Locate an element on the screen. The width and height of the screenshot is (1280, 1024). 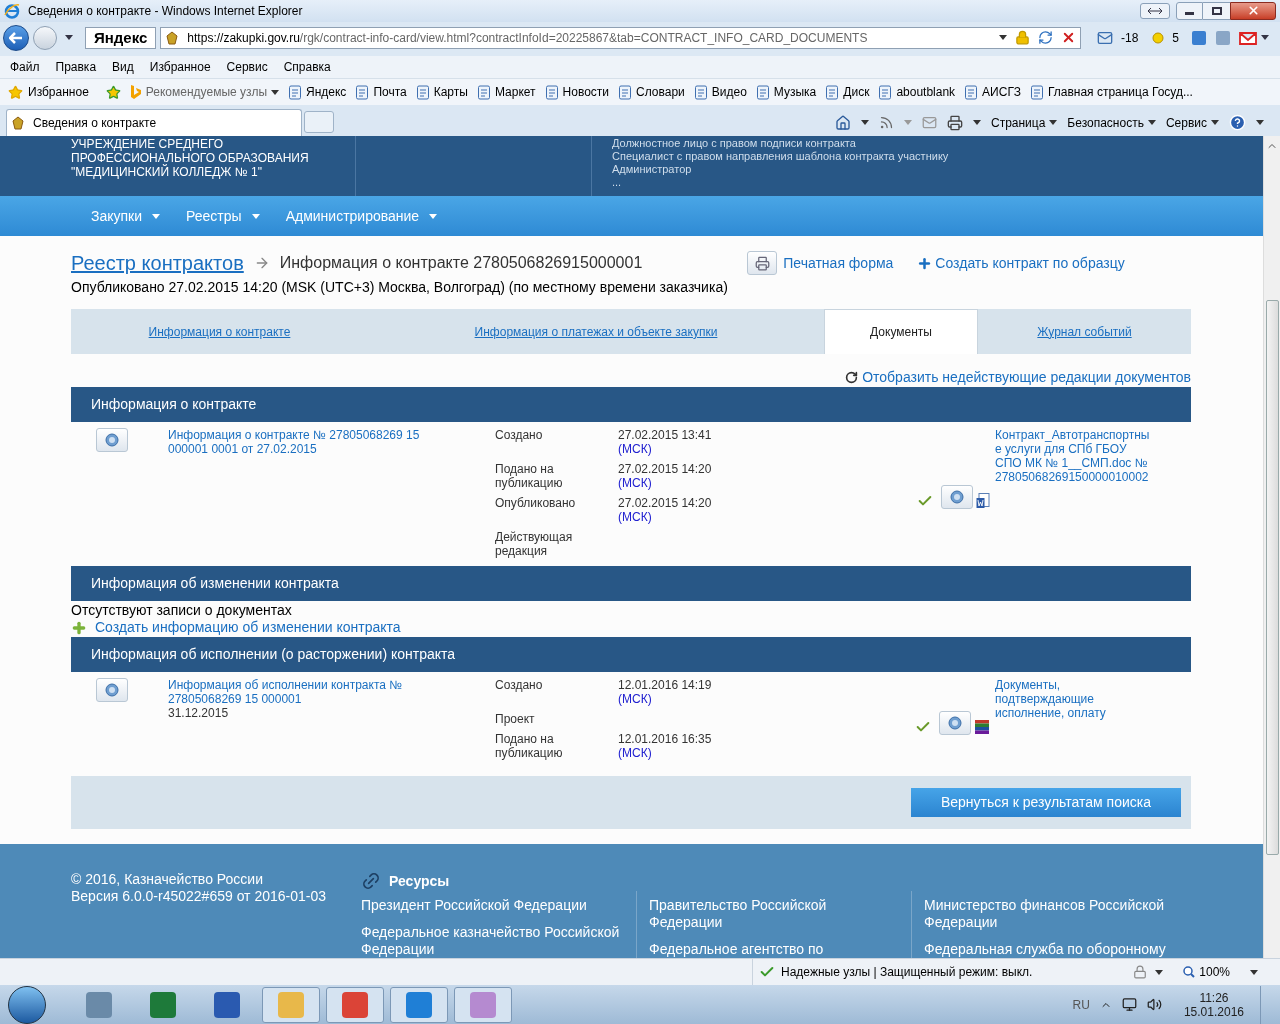
published-info: Опубликовано 27.02.2015 14:20 (MSK (UTC+3) Москва, Волгоград) (по местному времени заказчика) is located at coordinates (400, 288).